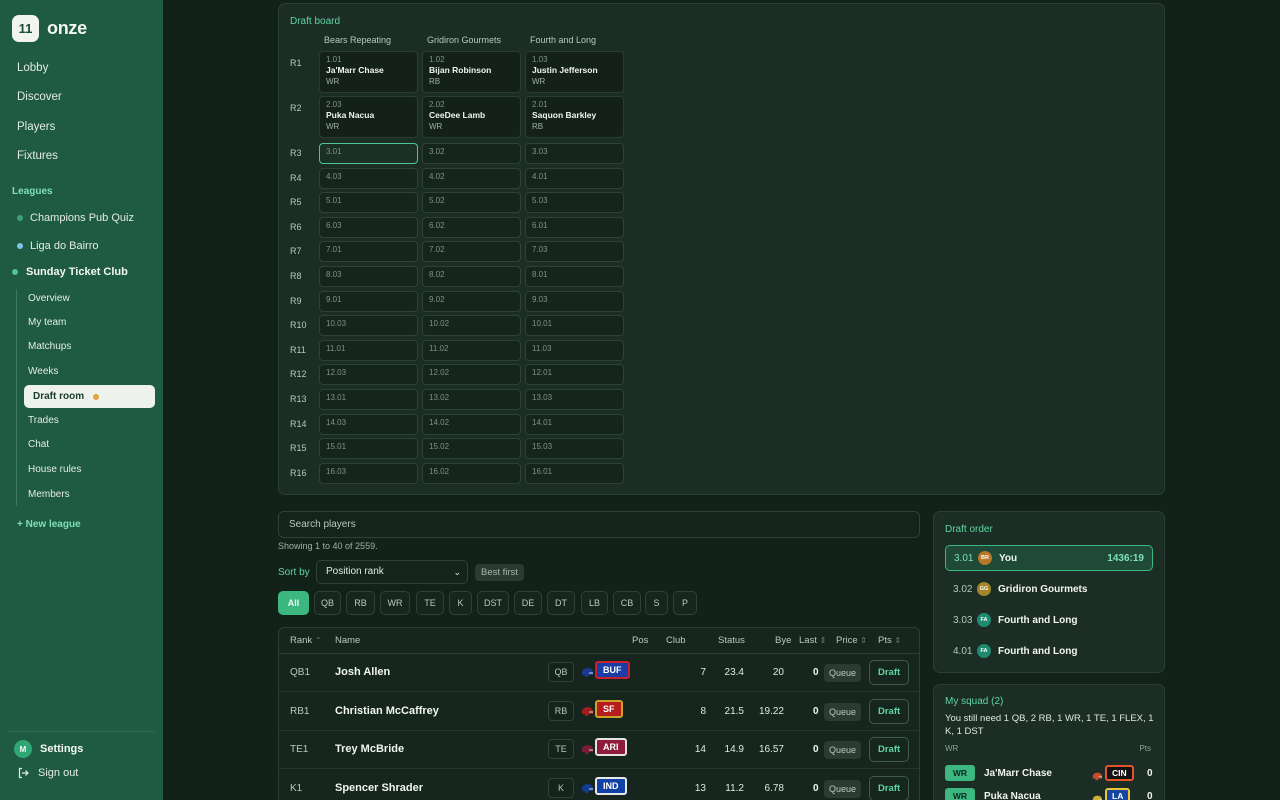 Image resolution: width=1280 pixels, height=800 pixels. What do you see at coordinates (368, 473) in the screenshot?
I see `draft-pick-empty: 16.03` at bounding box center [368, 473].